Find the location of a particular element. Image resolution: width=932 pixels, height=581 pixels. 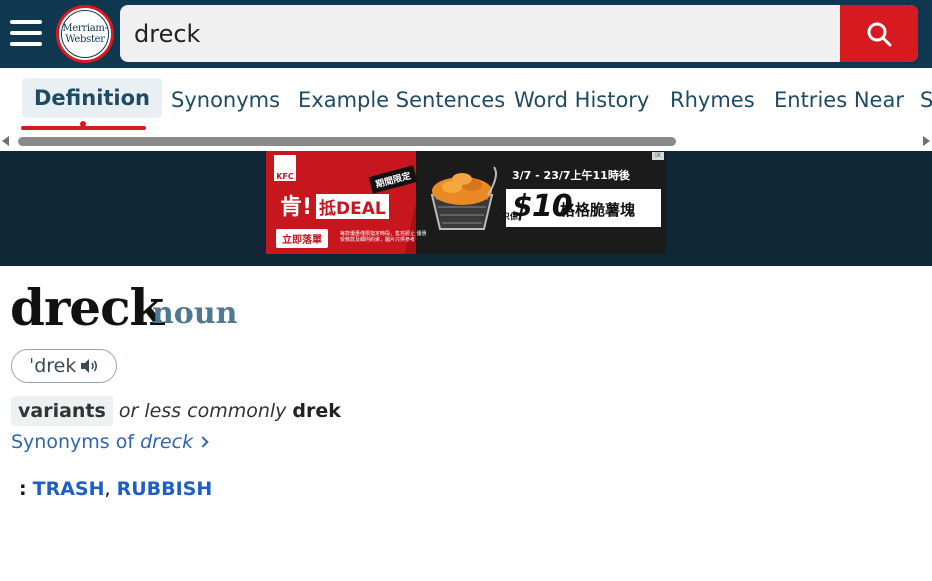

tab-definition: Definition is located at coordinates (92, 98).